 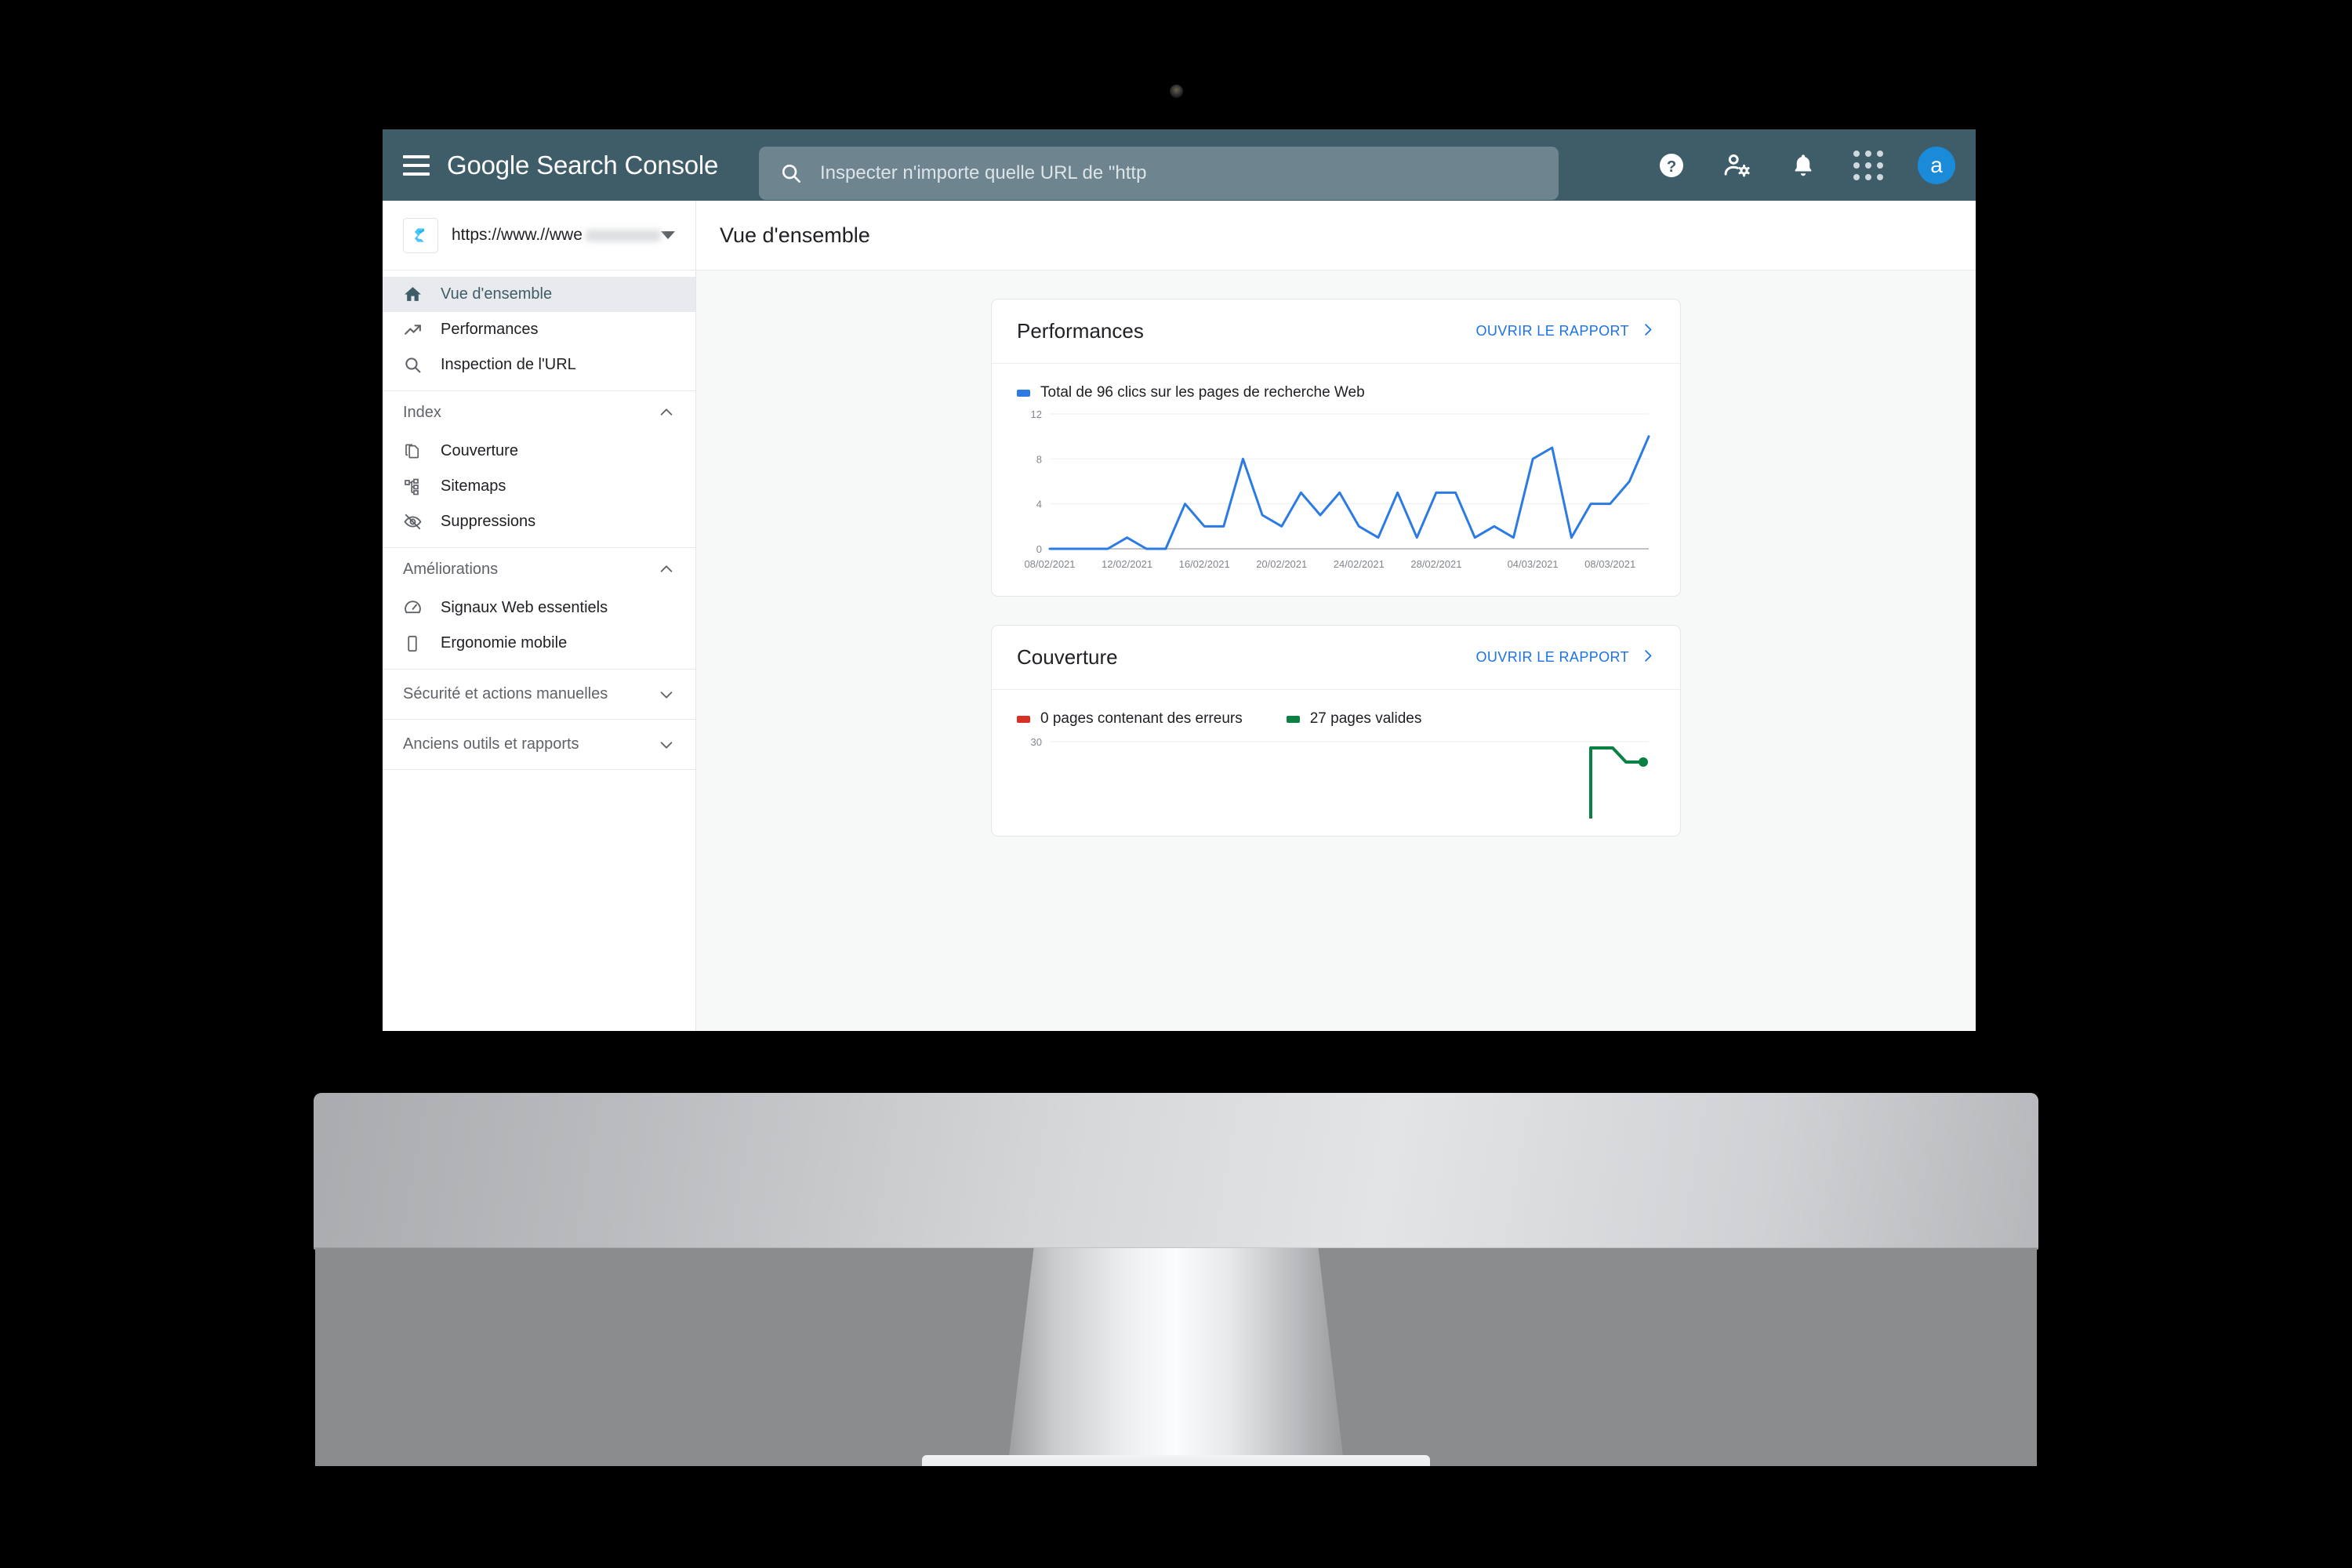 I want to click on url-inspection-search-bar, so click(x=1159, y=173).